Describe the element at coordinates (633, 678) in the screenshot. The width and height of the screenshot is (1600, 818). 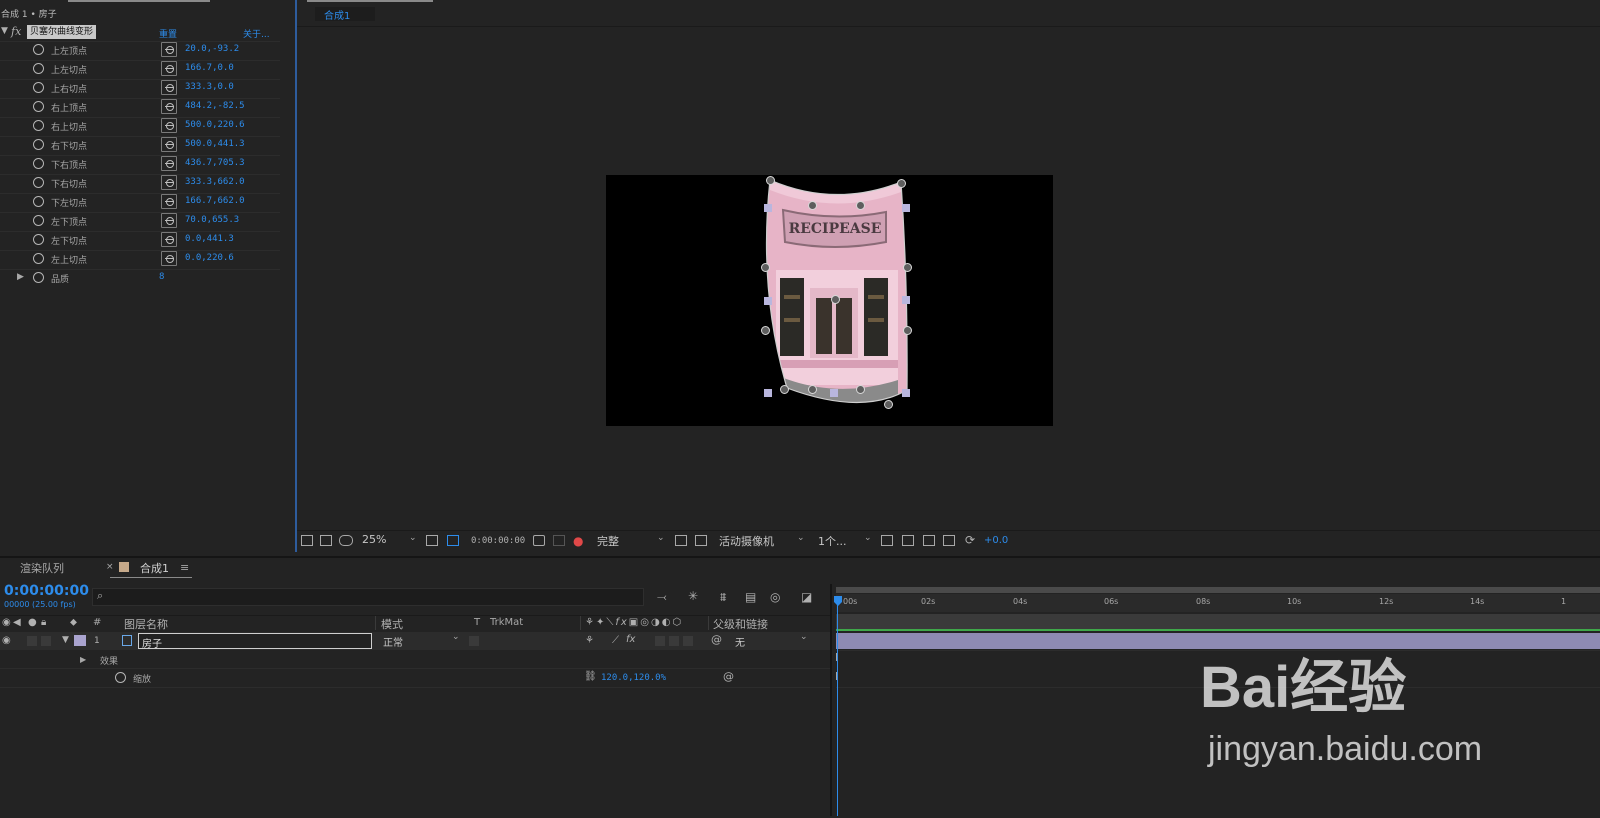
I see `scale-value: 120.0,120.0%` at that location.